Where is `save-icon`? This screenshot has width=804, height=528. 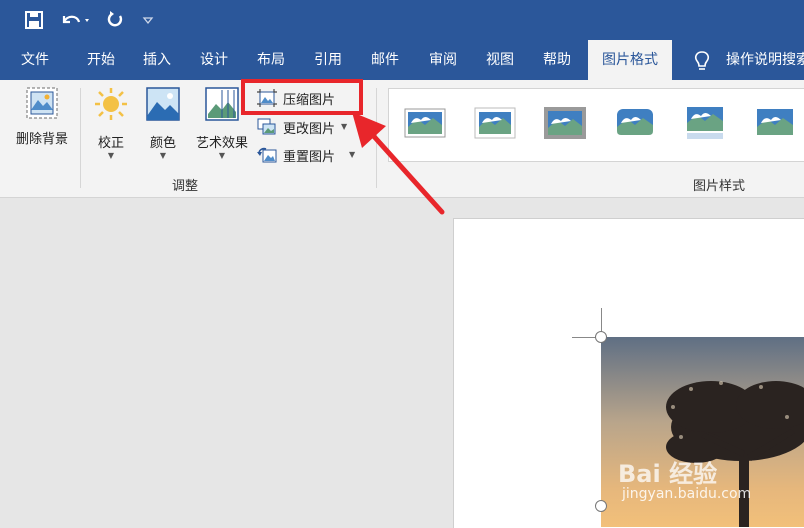
save-icon is located at coordinates (34, 20).